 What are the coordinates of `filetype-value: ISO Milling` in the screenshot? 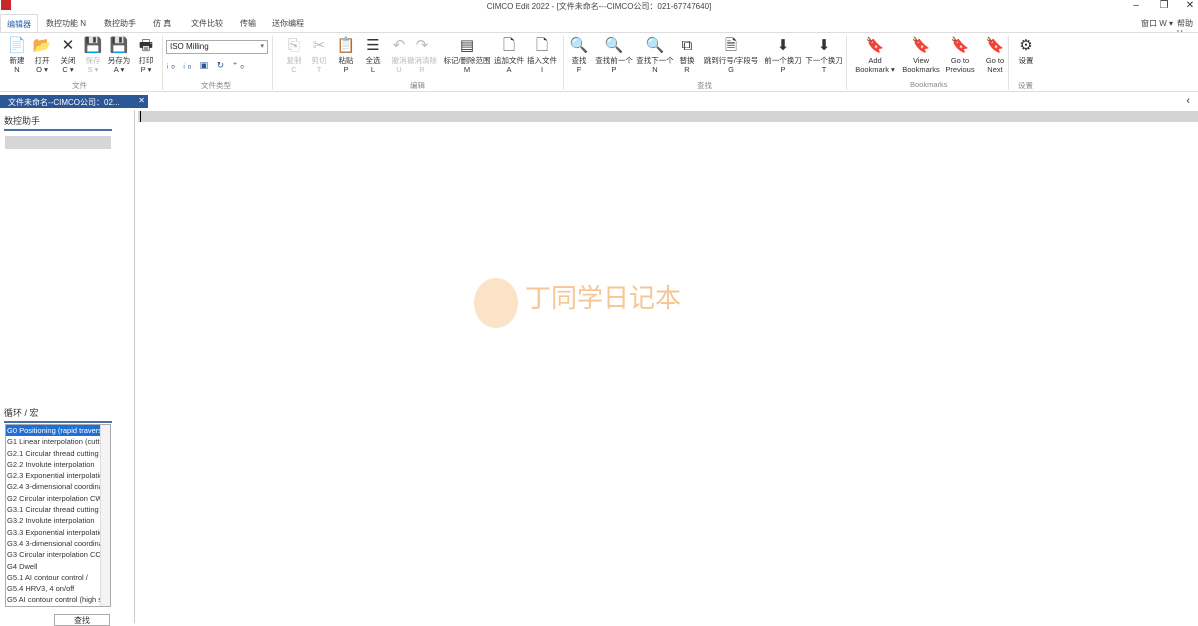 It's located at (189, 46).